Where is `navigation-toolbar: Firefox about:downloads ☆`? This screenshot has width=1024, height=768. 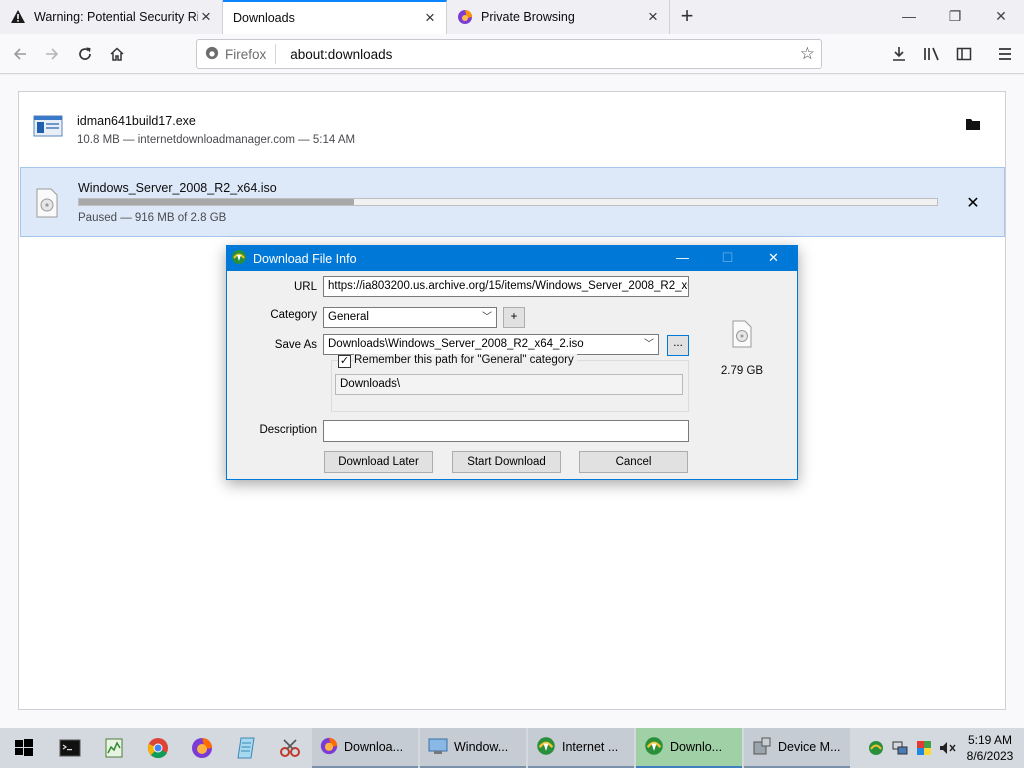 navigation-toolbar: Firefox about:downloads ☆ is located at coordinates (512, 54).